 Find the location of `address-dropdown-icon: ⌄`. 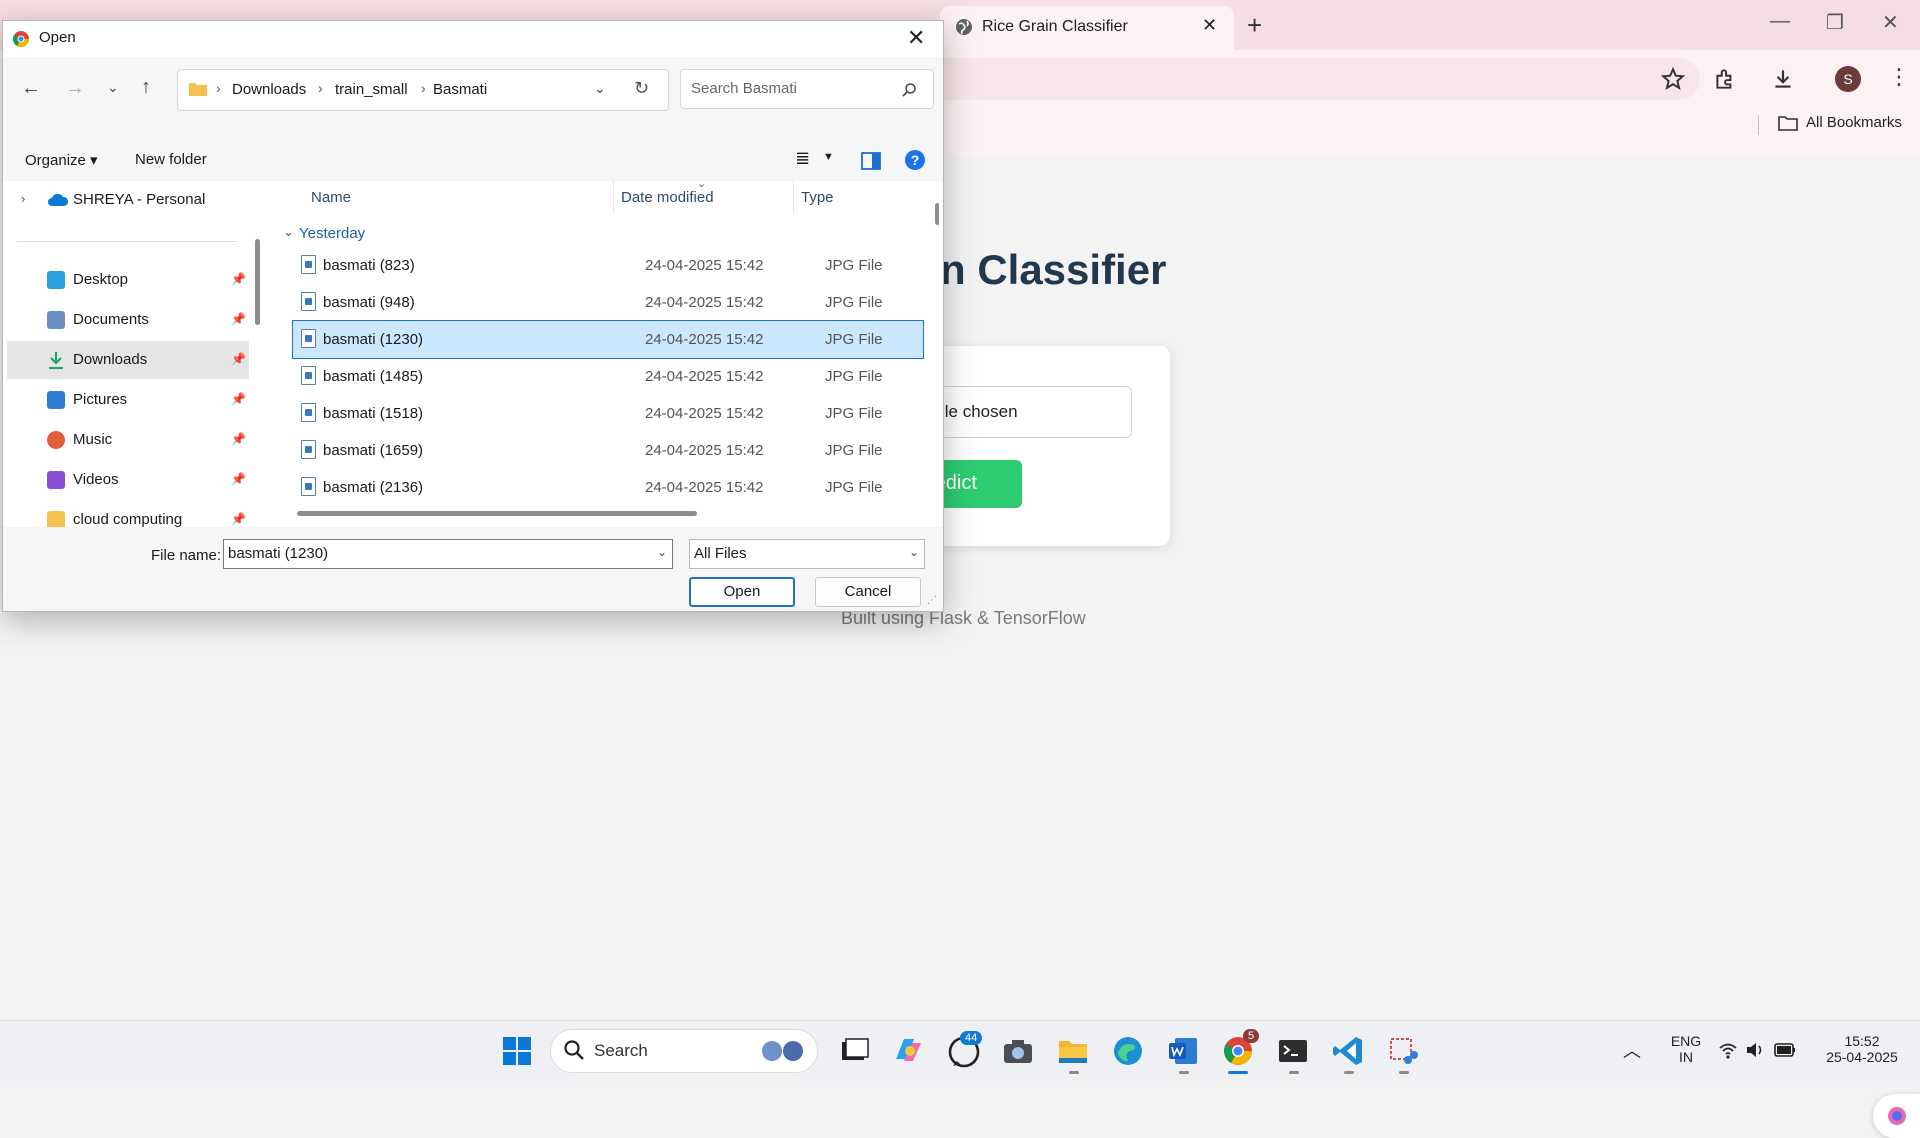

address-dropdown-icon: ⌄ is located at coordinates (600, 88).